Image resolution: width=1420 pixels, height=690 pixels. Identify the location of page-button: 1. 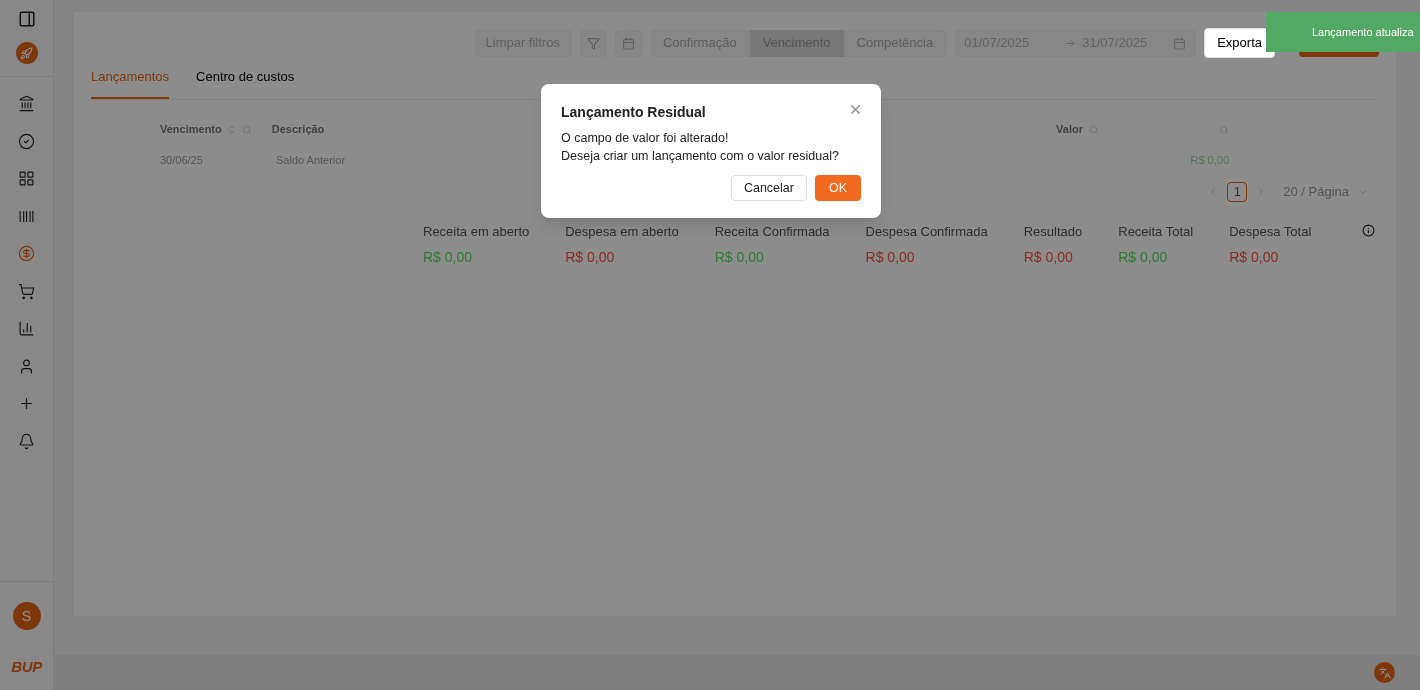
(1237, 191).